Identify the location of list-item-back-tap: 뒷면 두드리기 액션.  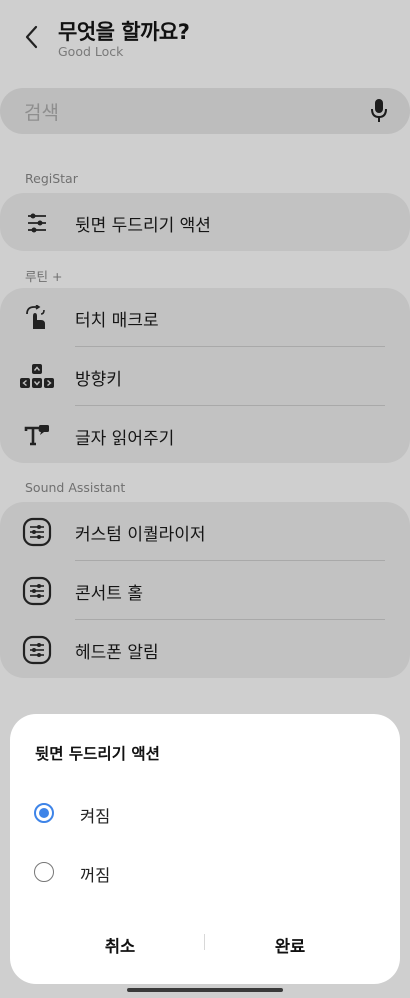
(205, 222).